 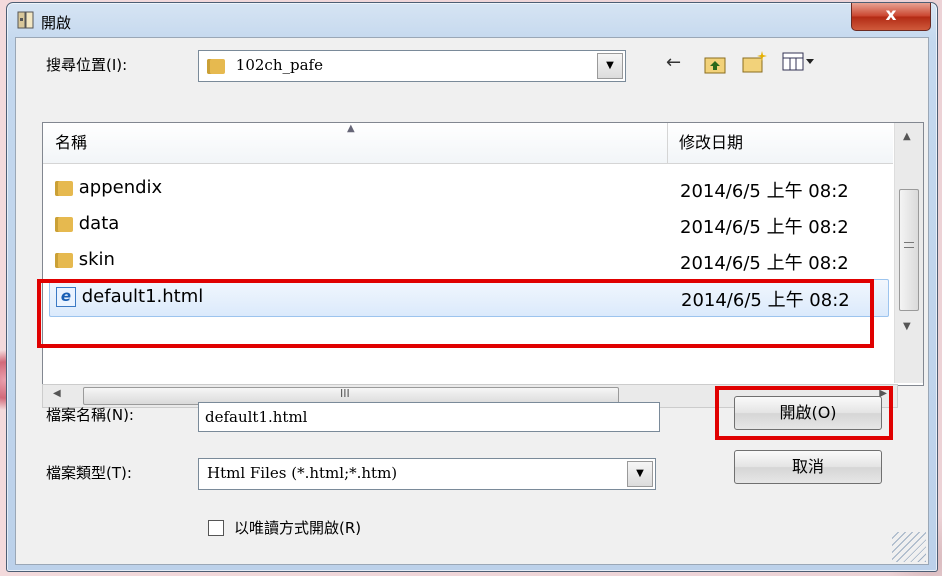 What do you see at coordinates (891, 17) in the screenshot?
I see `close-button: x` at bounding box center [891, 17].